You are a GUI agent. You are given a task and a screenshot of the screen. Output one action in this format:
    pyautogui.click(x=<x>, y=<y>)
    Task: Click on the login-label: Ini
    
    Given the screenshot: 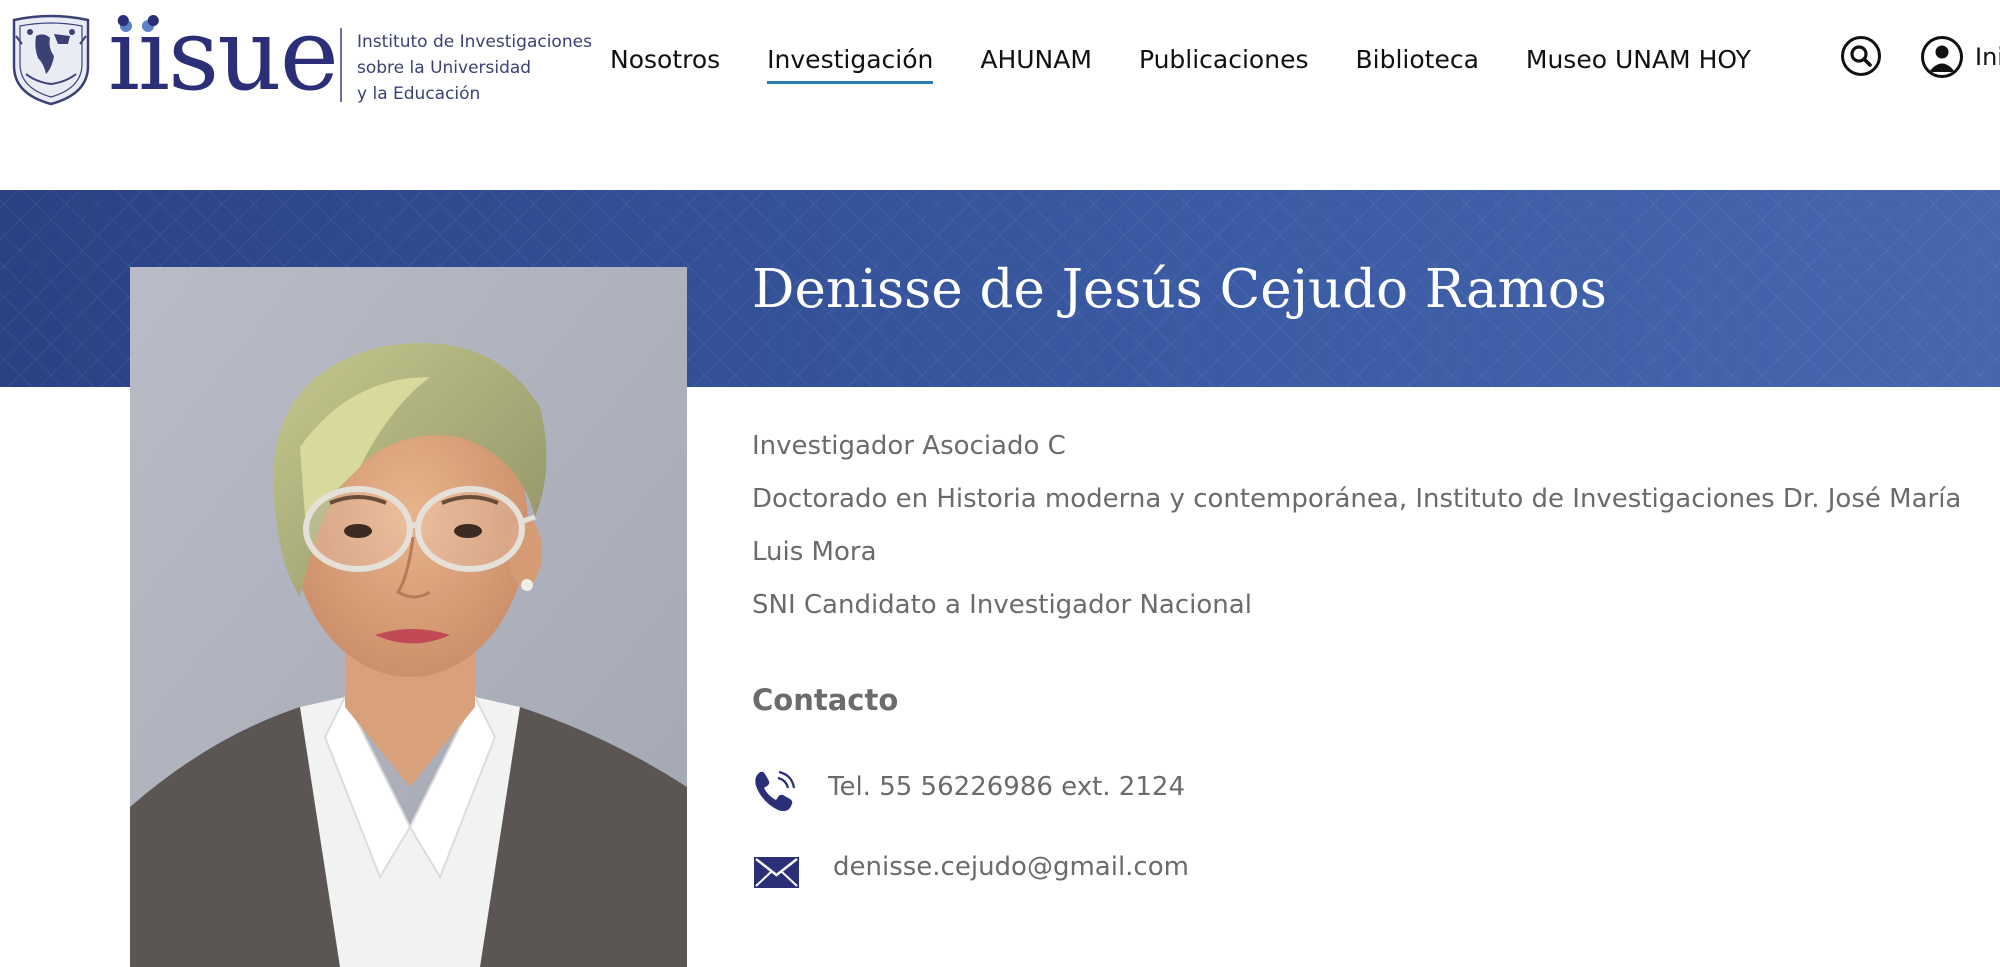 What is the action you would take?
    pyautogui.click(x=1987, y=57)
    